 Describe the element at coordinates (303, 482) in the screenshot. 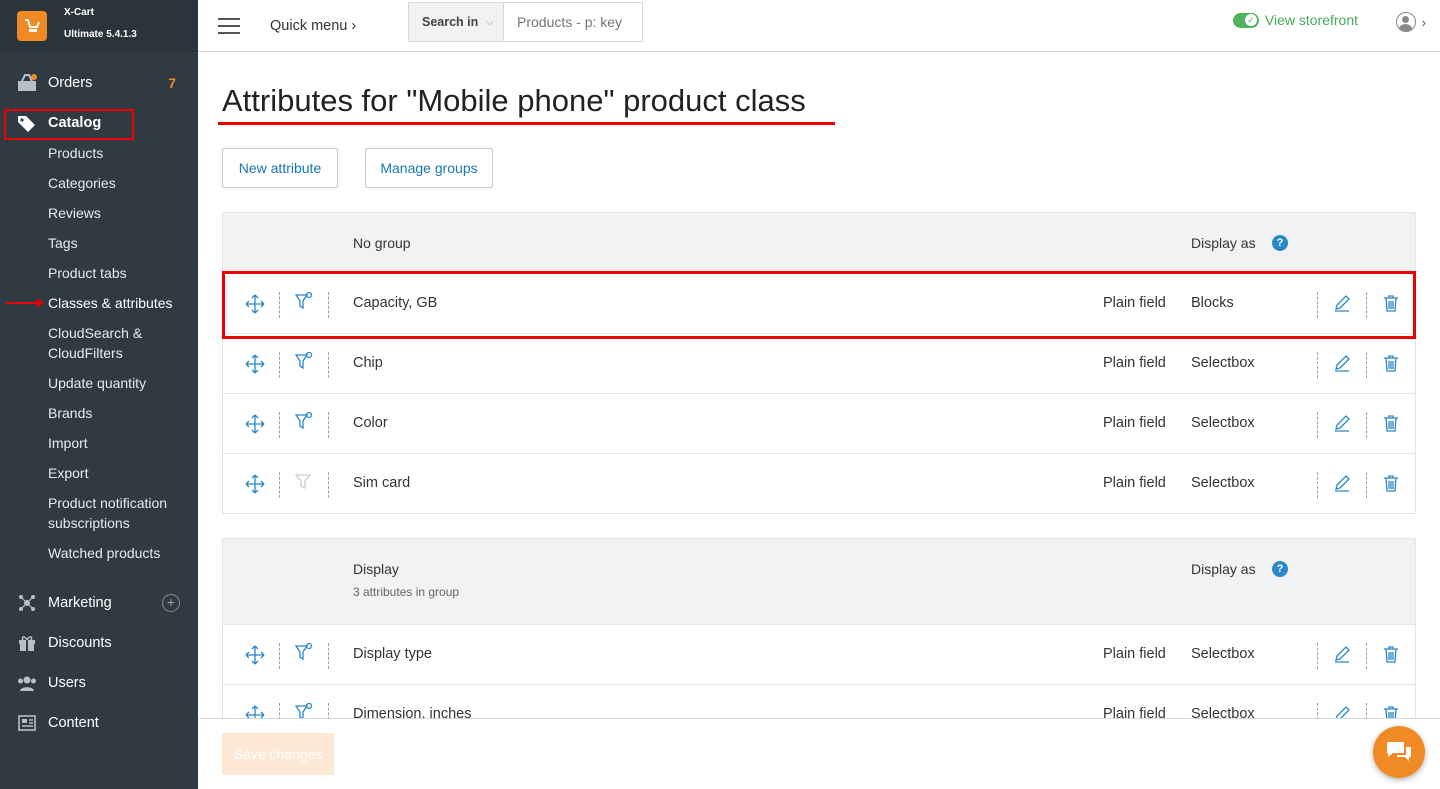

I see `filter-disabled-icon` at that location.